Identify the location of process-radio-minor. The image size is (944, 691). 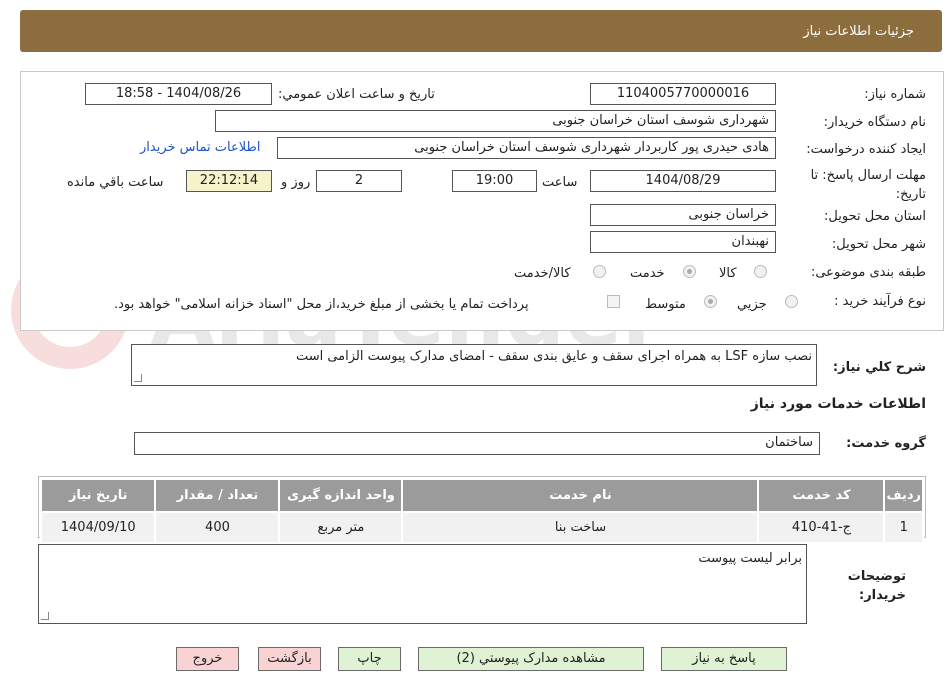
(791, 301).